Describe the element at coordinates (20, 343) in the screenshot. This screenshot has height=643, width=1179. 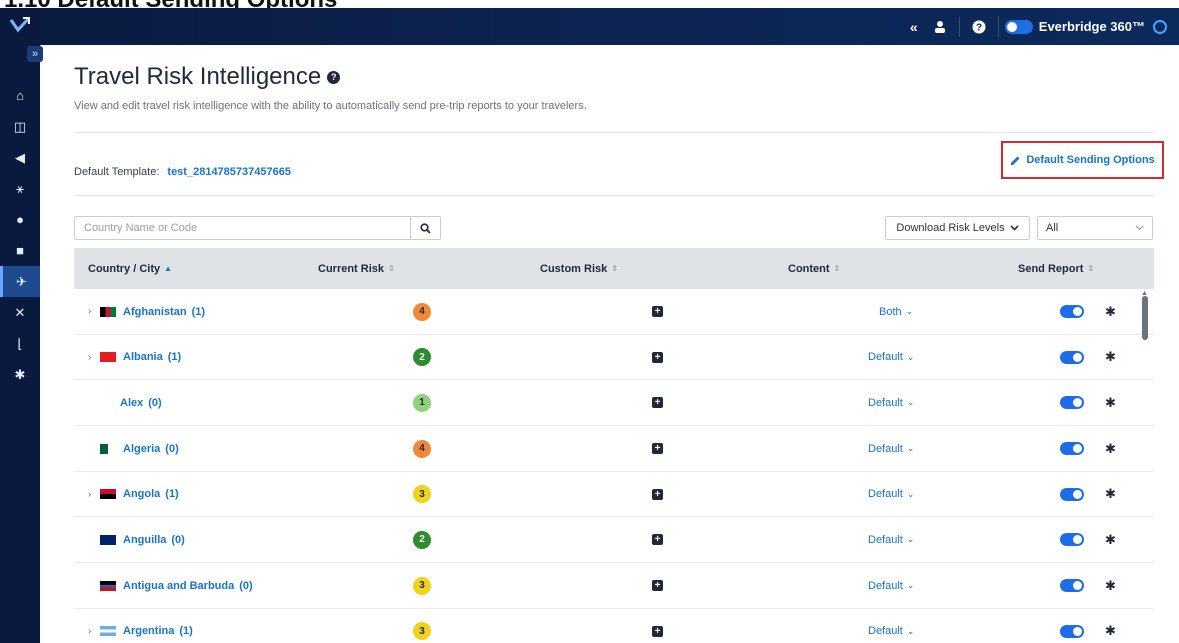
I see `chart-icon: ⌊` at that location.